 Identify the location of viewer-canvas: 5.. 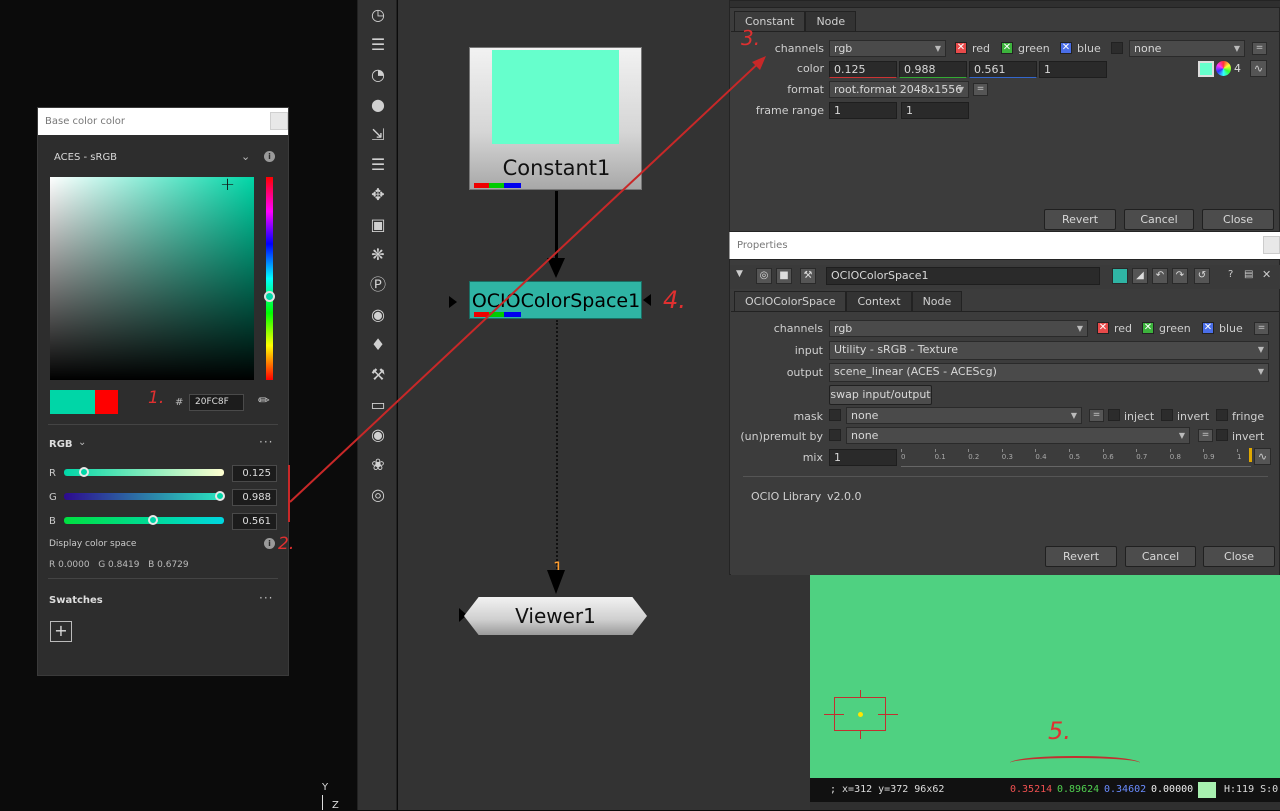
(1045, 676).